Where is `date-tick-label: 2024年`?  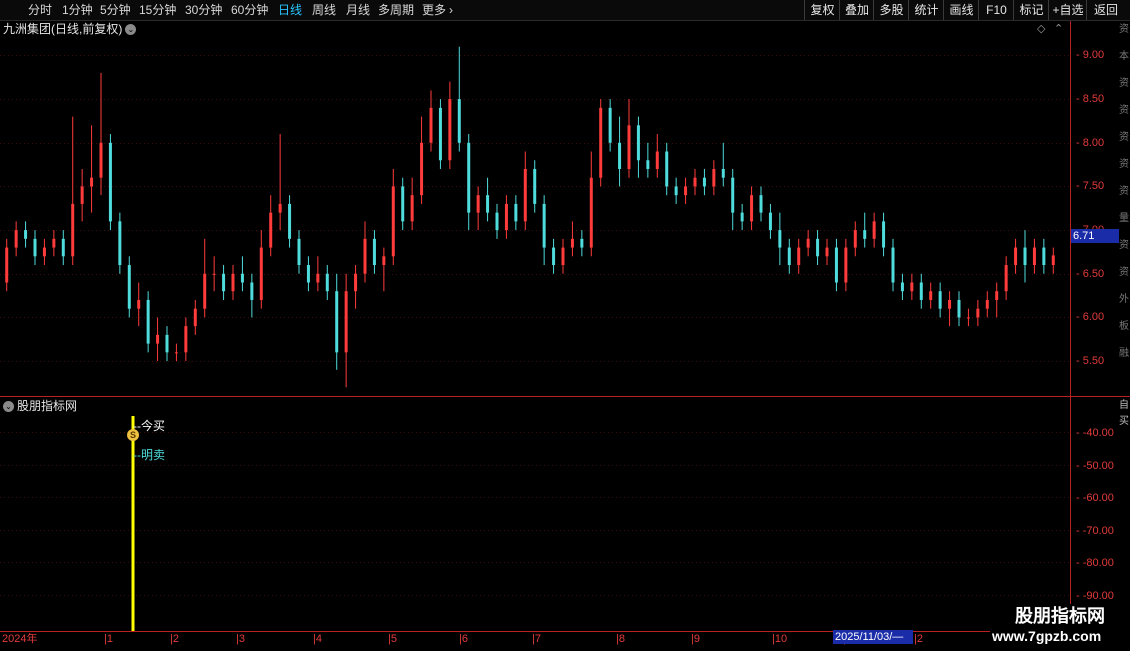 date-tick-label: 2024年 is located at coordinates (20, 639).